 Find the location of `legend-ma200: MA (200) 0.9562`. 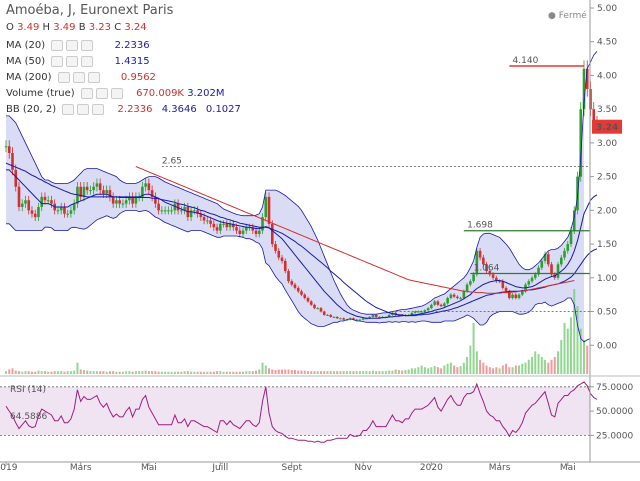

legend-ma200: MA (200) 0.9562 is located at coordinates (81, 78).